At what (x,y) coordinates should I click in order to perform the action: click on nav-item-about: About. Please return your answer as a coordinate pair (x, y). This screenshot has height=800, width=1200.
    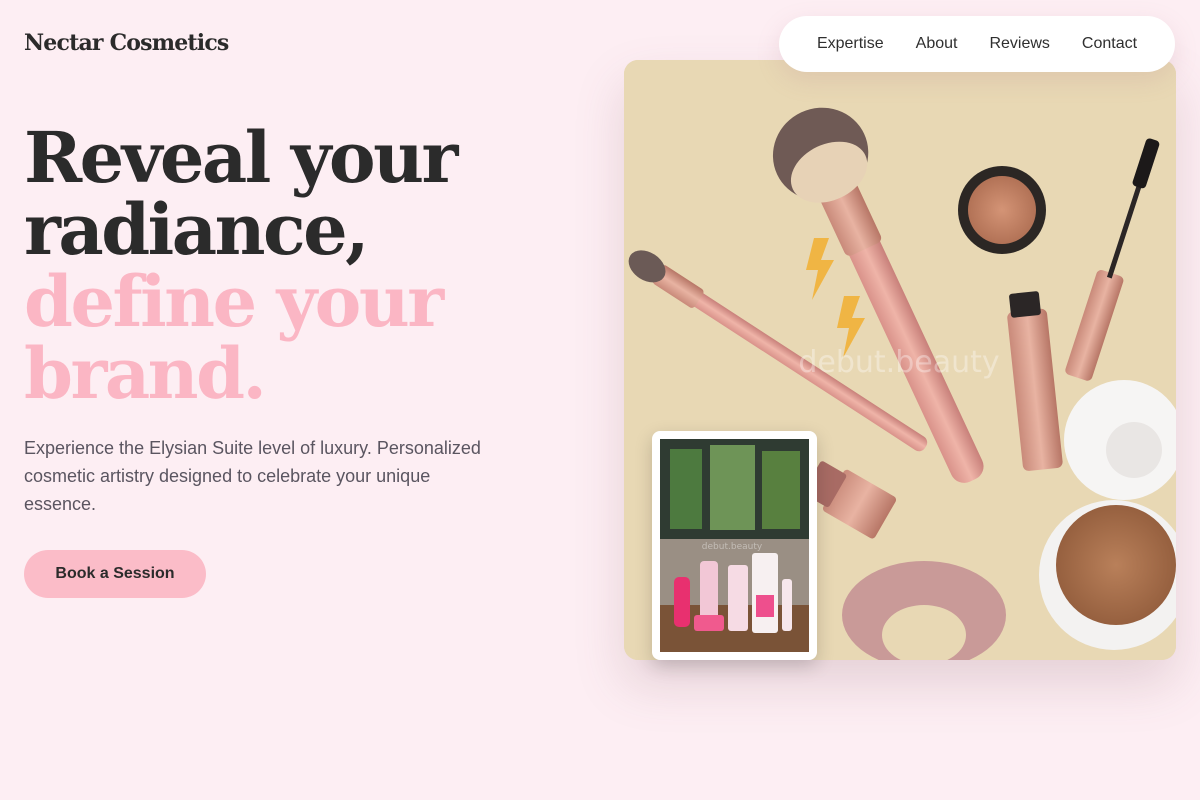
    Looking at the image, I should click on (937, 44).